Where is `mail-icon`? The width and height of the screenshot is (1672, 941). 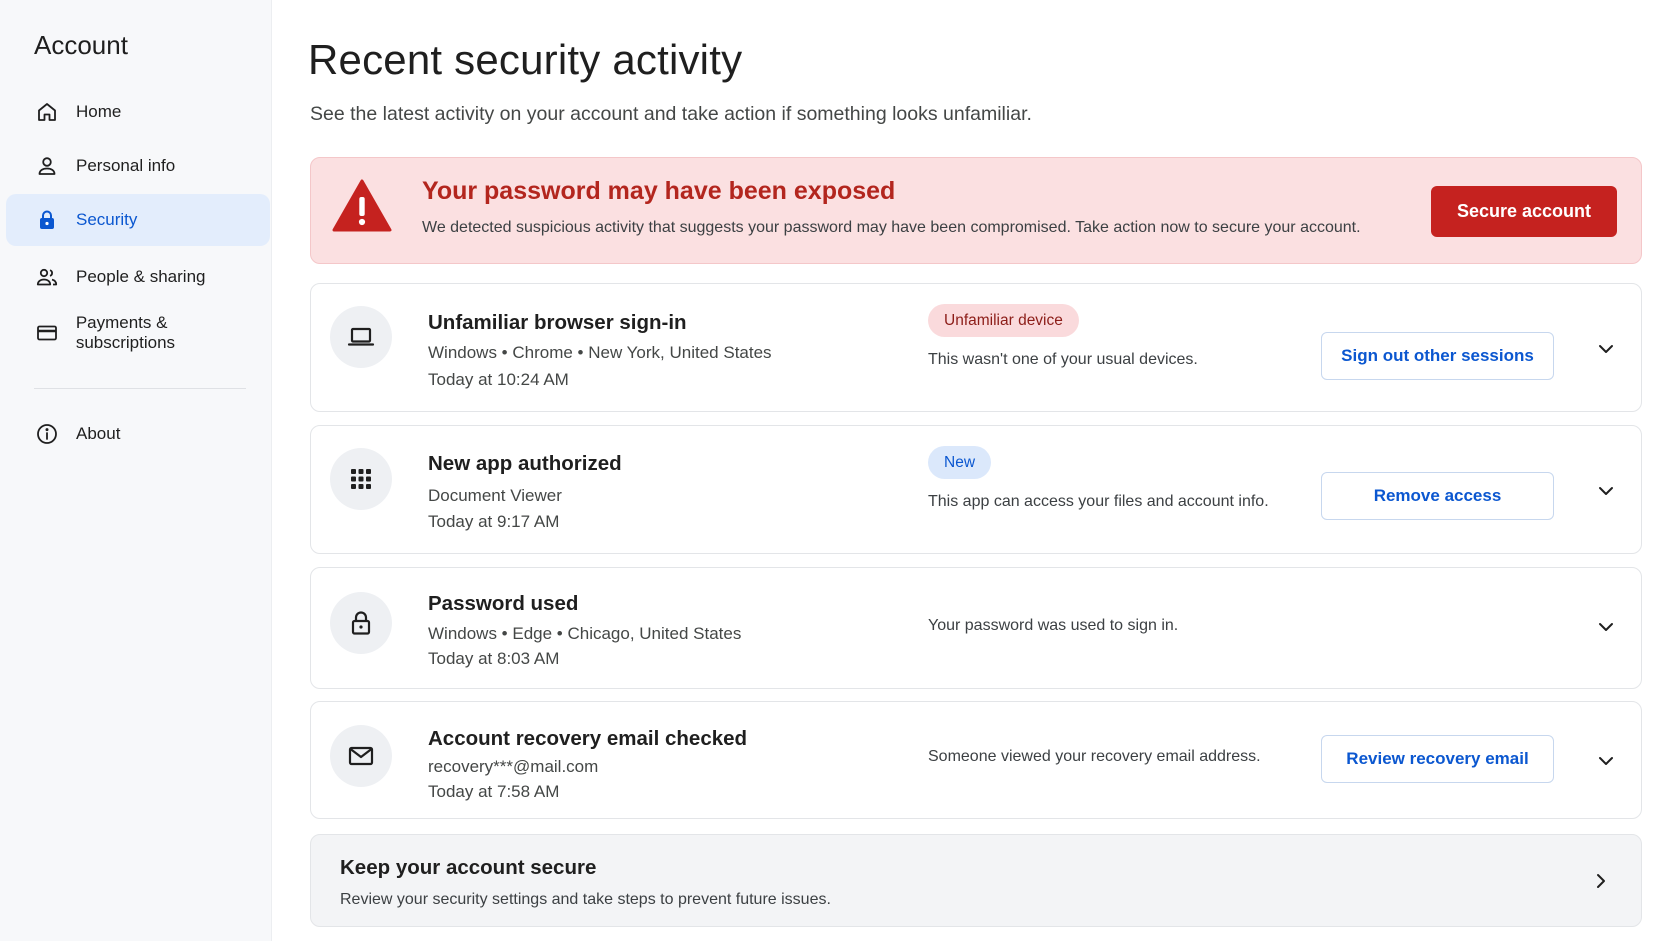
mail-icon is located at coordinates (361, 756).